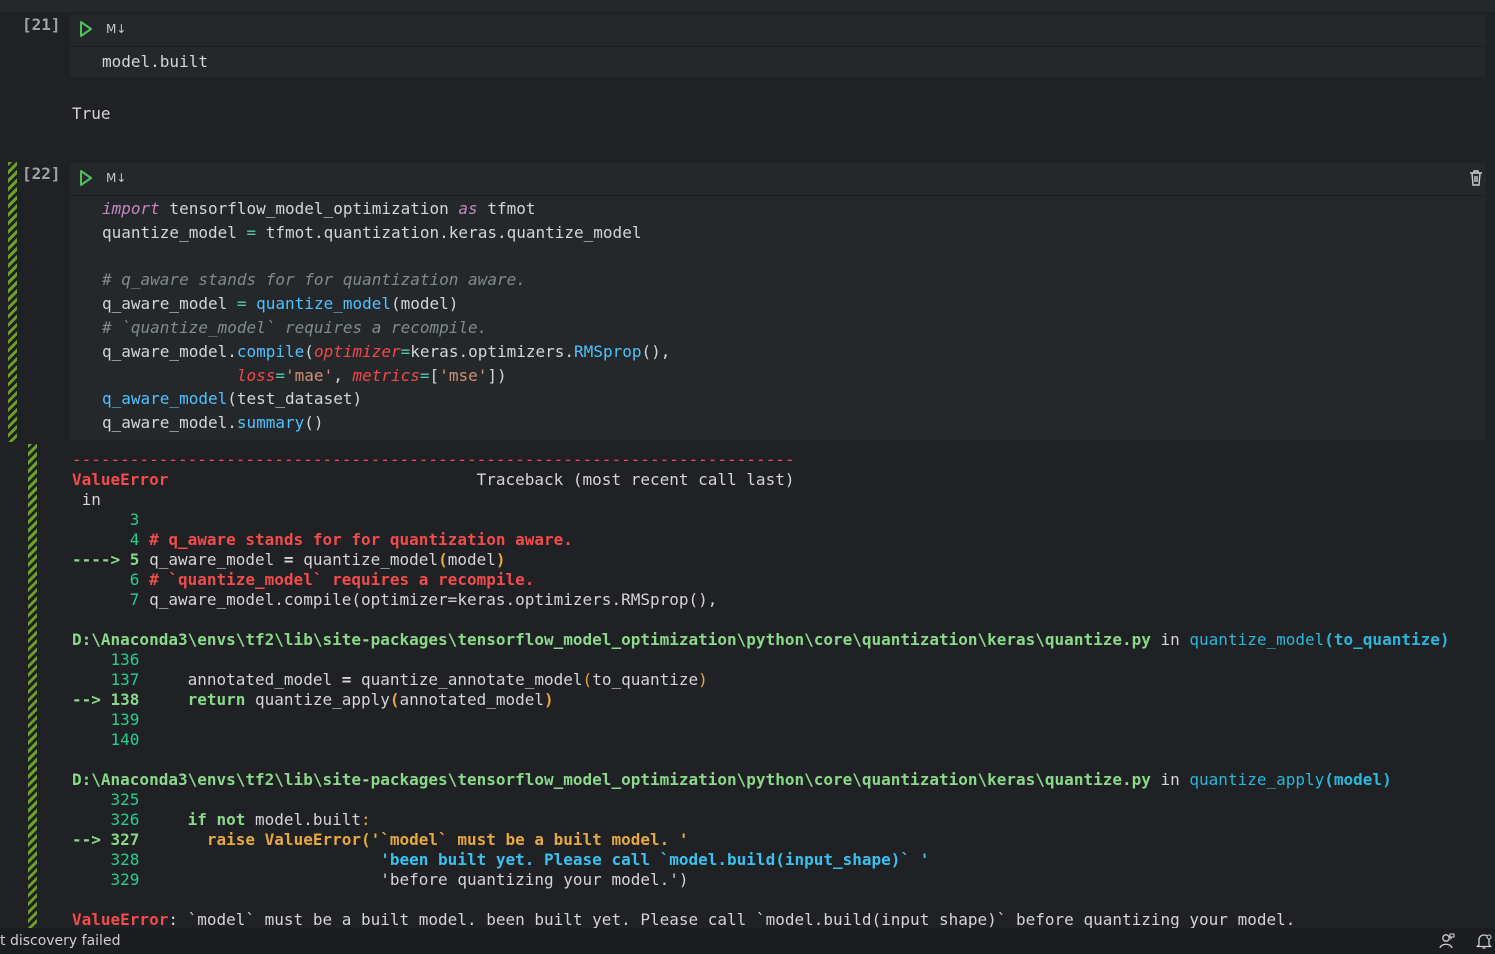 Image resolution: width=1495 pixels, height=954 pixels. What do you see at coordinates (232, 398) in the screenshot?
I see `code-line: q_aware_model(test_dataset)` at bounding box center [232, 398].